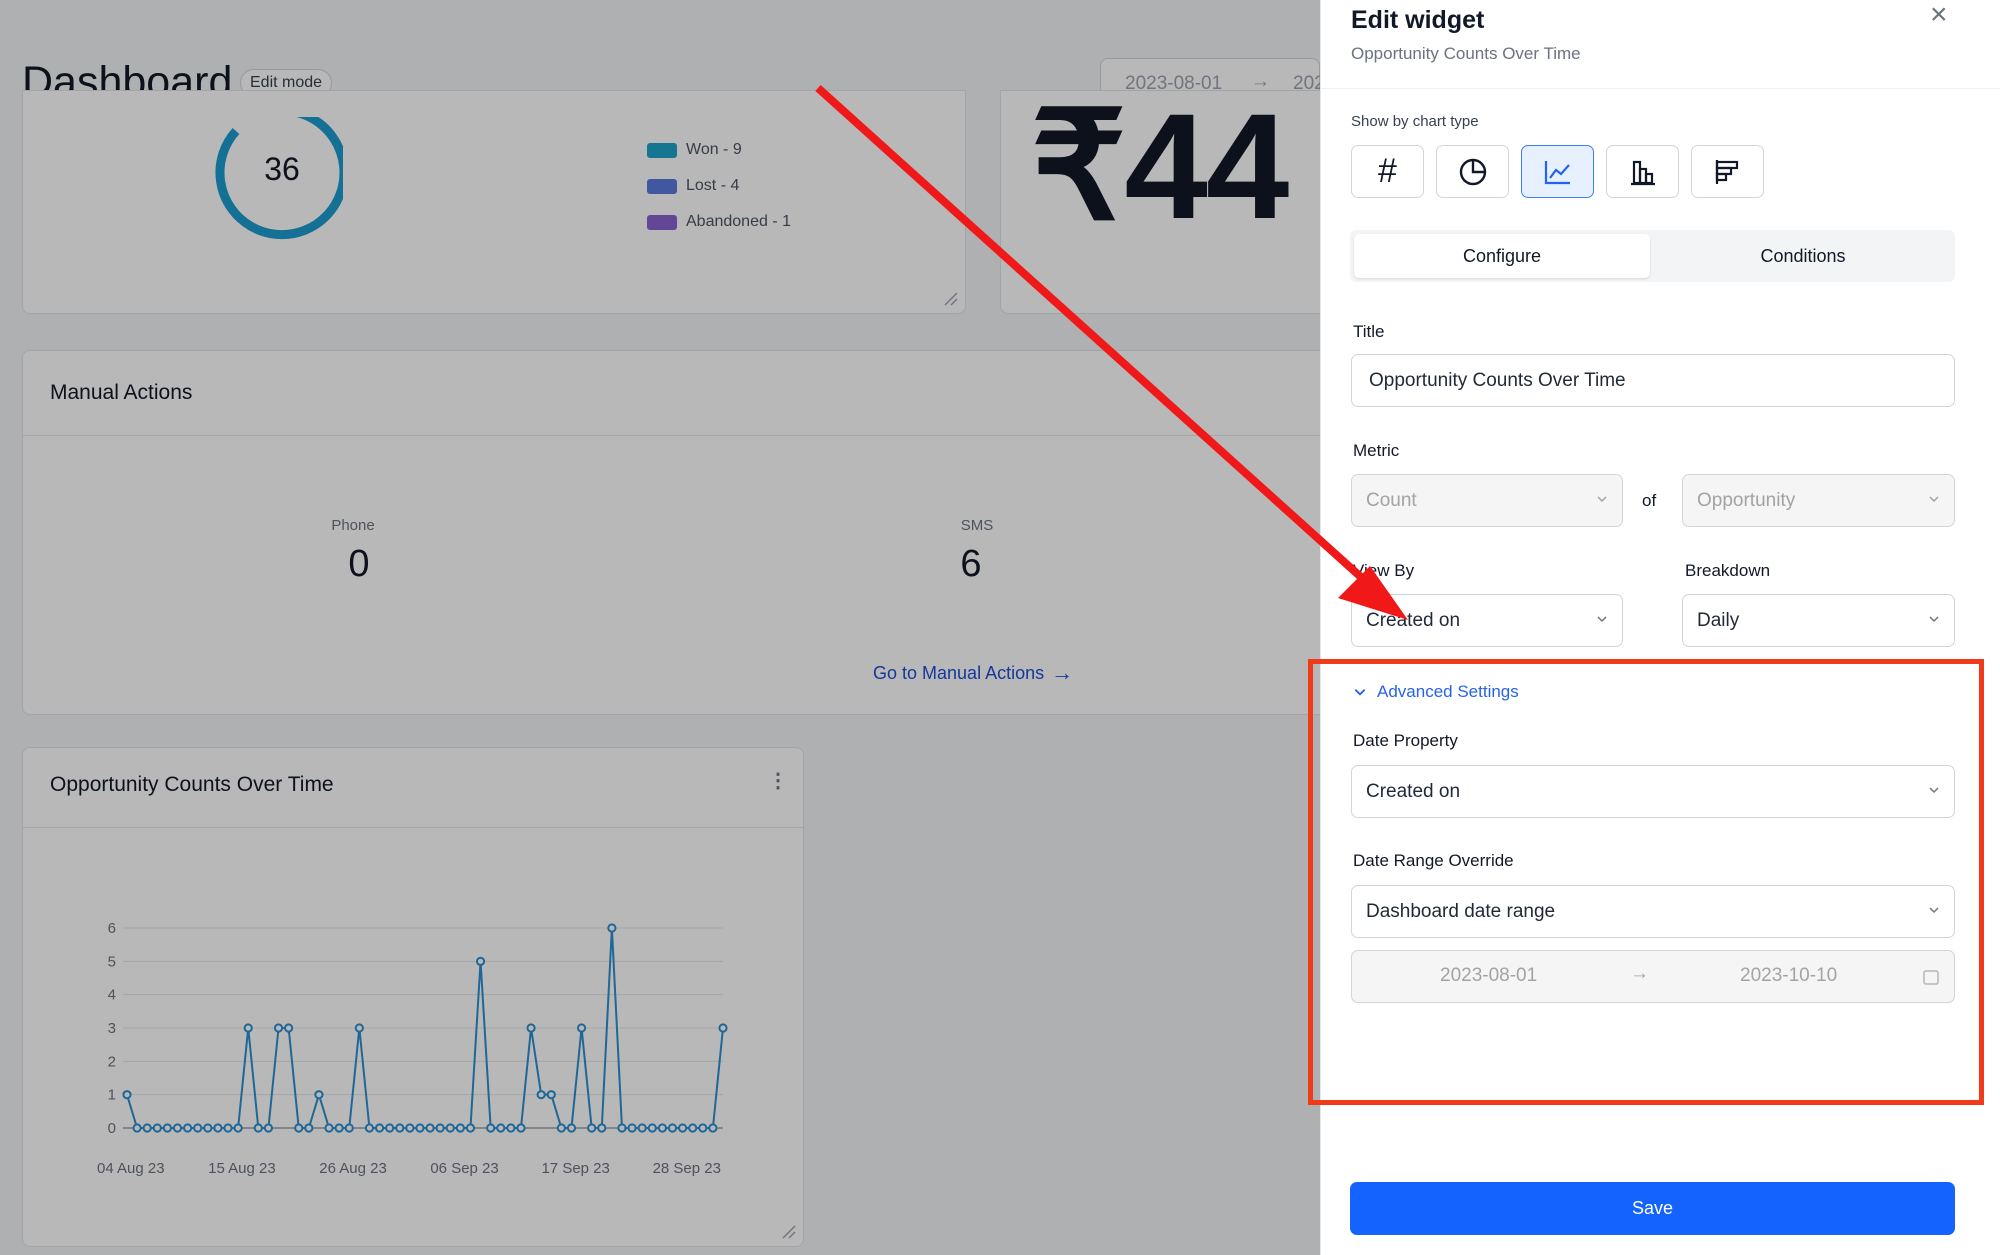 The image size is (2000, 1255). I want to click on arrow-head, so click(1373, 593).